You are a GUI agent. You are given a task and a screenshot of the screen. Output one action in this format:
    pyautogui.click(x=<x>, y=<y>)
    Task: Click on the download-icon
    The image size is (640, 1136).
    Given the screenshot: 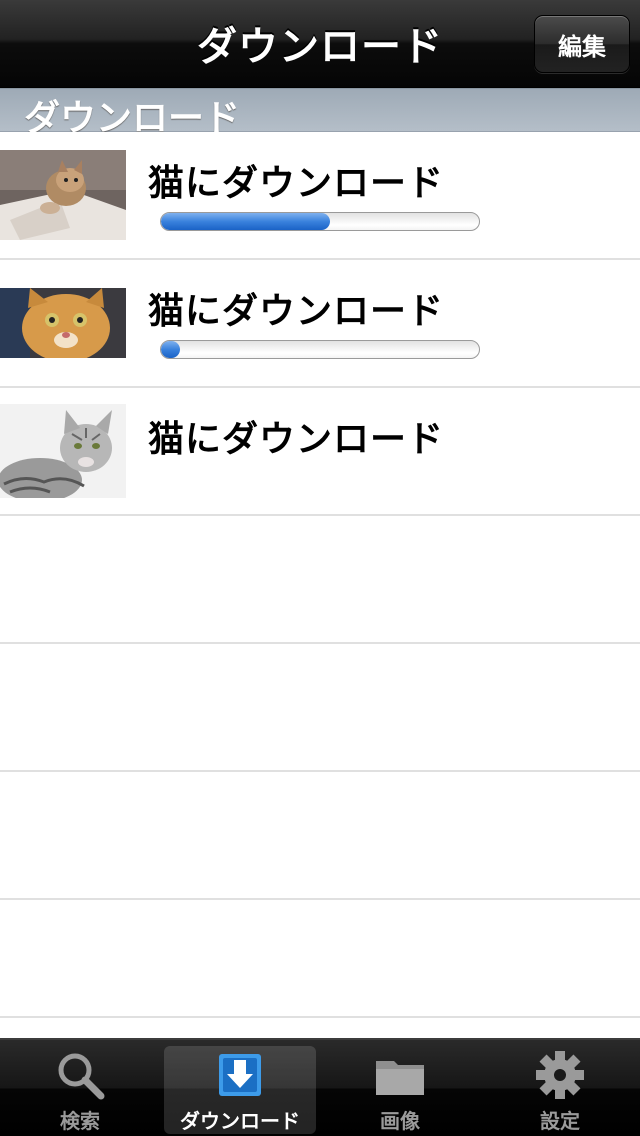 What is the action you would take?
    pyautogui.click(x=240, y=1074)
    